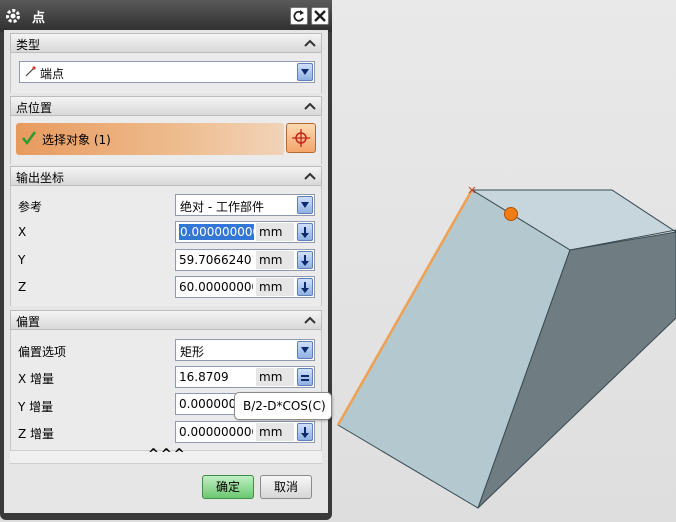  What do you see at coordinates (192, 352) in the screenshot?
I see `offset-option-value: 矩形` at bounding box center [192, 352].